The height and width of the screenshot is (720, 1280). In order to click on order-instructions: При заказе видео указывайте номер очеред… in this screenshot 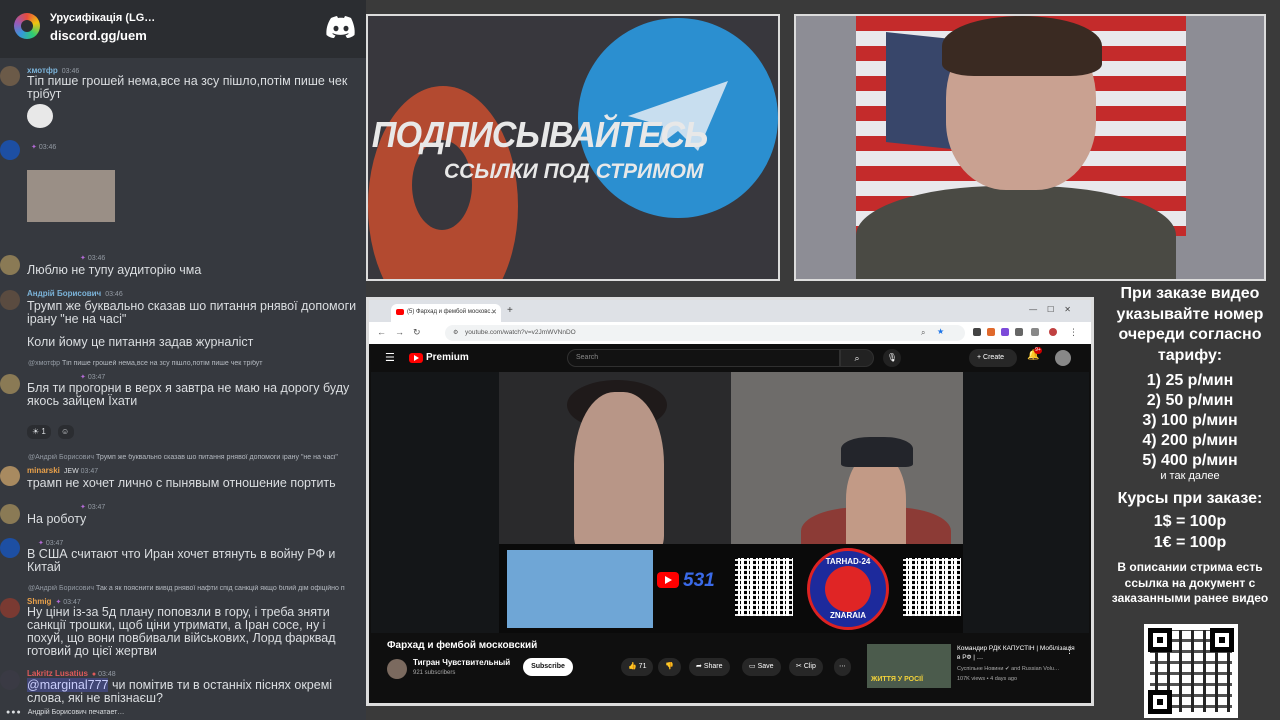, I will do `click(1190, 324)`.